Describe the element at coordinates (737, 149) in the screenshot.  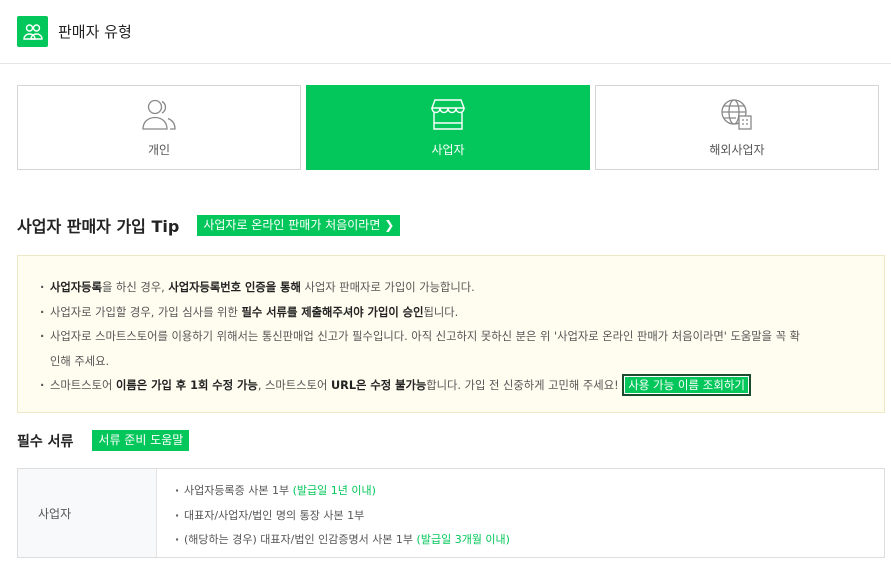
I see `seller-type-label: 해외사업자` at that location.